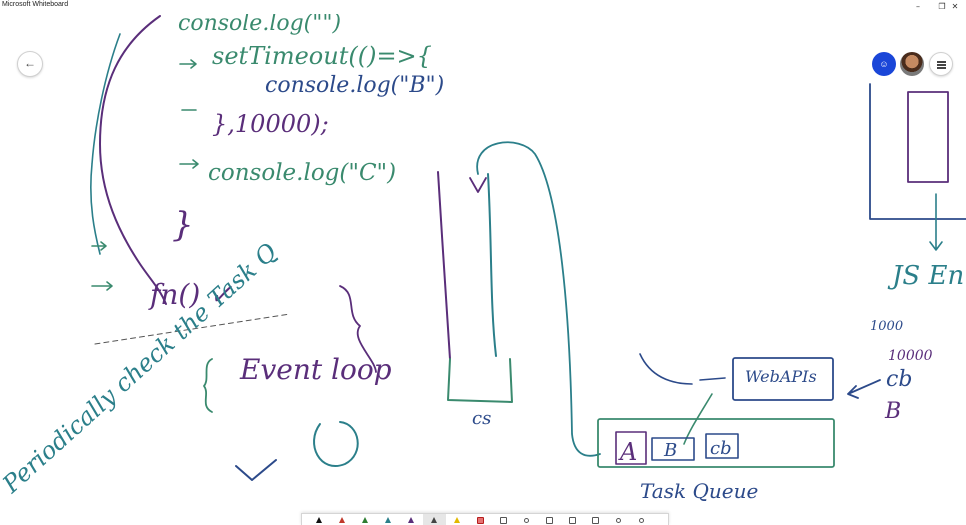  What do you see at coordinates (183, 225) in the screenshot?
I see `code-close-brace: }` at bounding box center [183, 225].